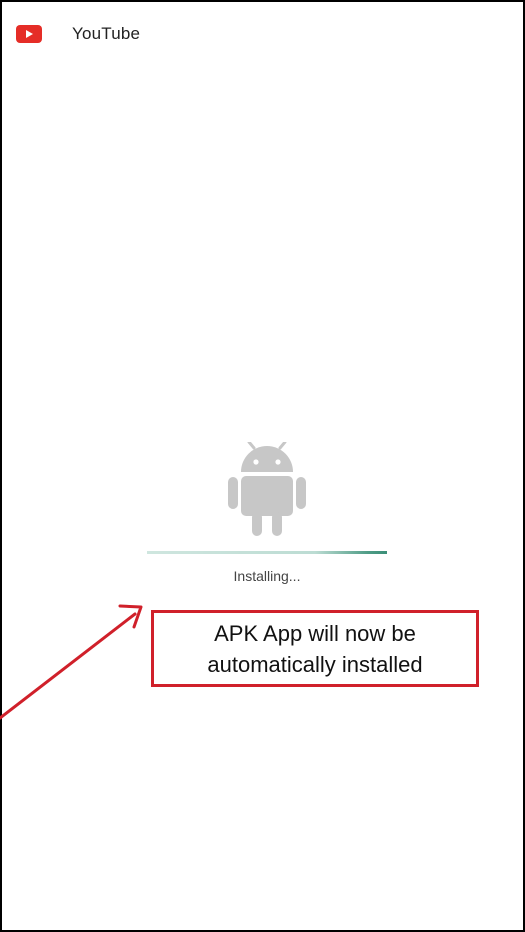  I want to click on install-progress-fill, so click(267, 552).